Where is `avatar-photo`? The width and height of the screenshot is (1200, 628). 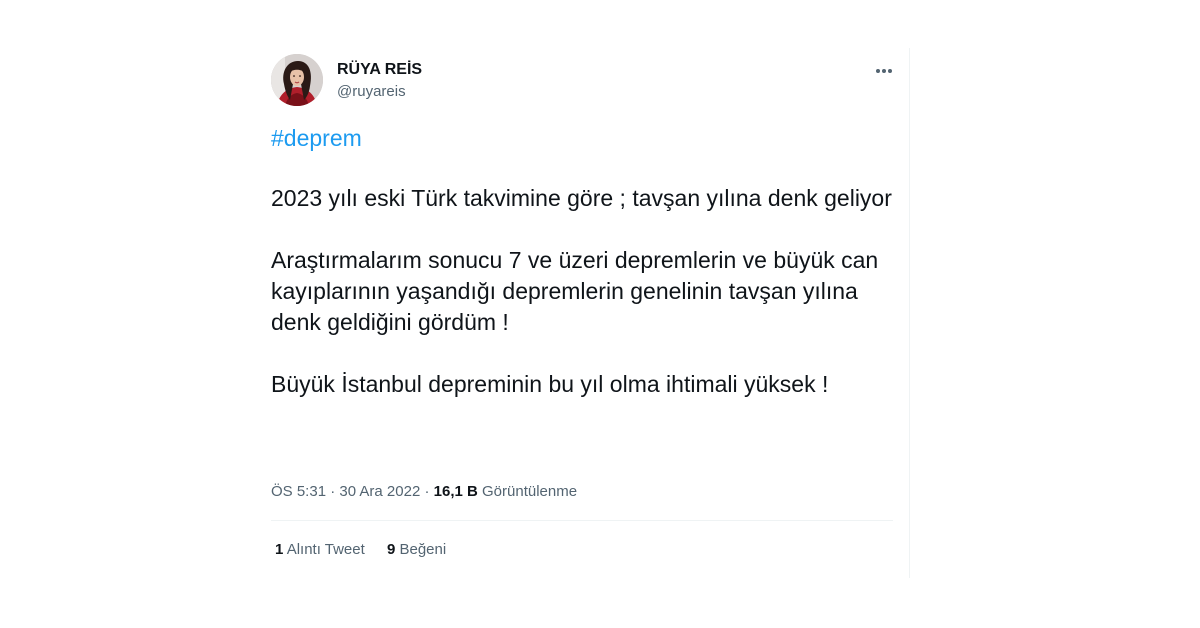
avatar-photo is located at coordinates (297, 80).